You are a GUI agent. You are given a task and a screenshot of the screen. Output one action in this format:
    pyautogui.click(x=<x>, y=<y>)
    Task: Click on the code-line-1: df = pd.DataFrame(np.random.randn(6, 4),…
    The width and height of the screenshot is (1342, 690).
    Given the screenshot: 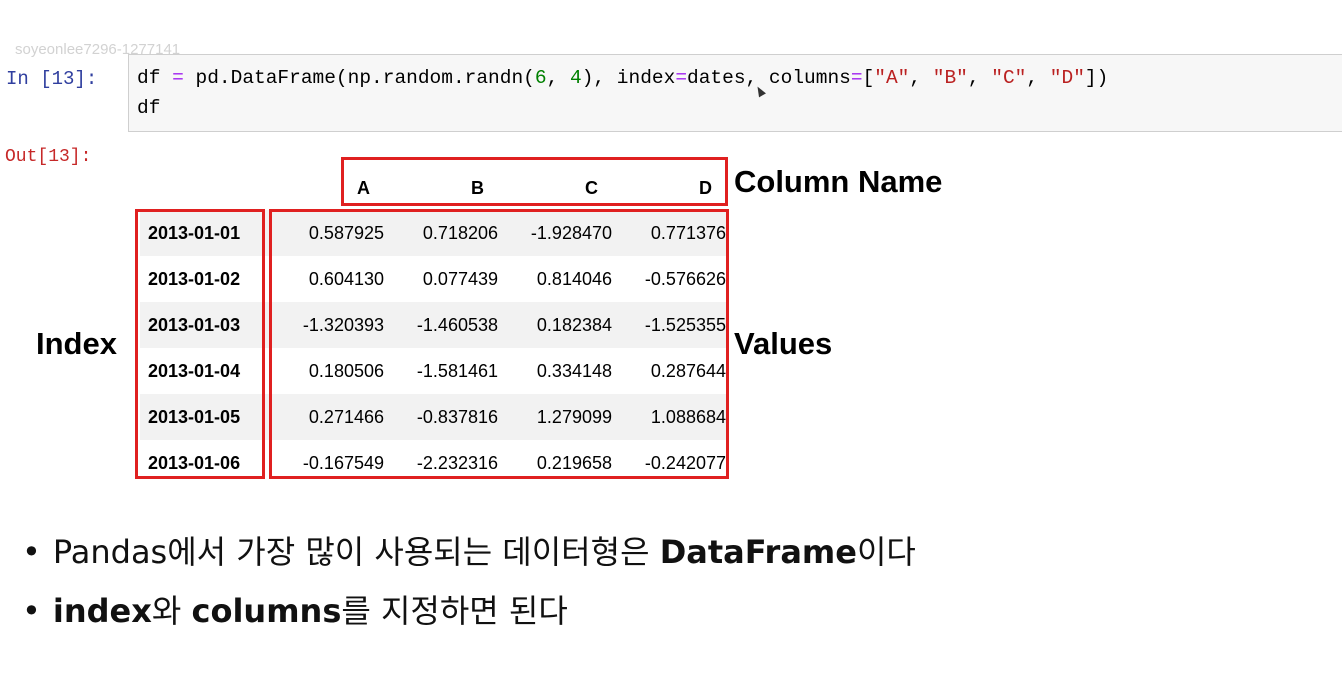 What is the action you would take?
    pyautogui.click(x=623, y=78)
    